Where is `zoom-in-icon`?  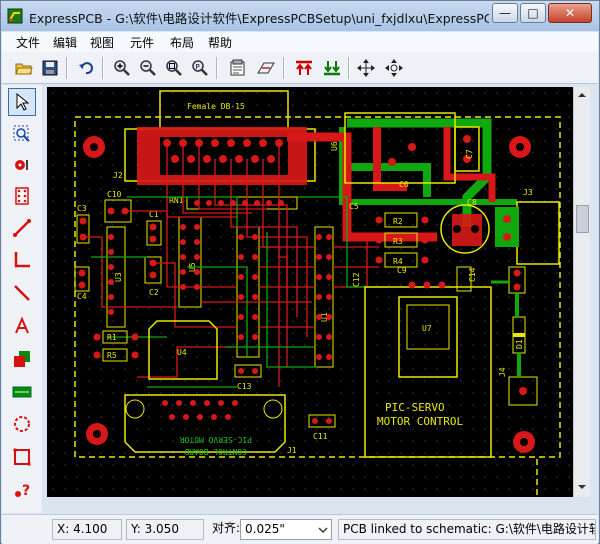
zoom-in-icon is located at coordinates (122, 68).